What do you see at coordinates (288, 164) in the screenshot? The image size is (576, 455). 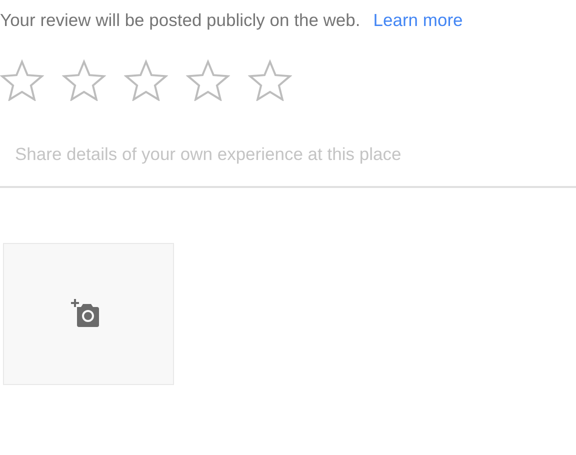 I see `review-field: Share details of your own experience at this place` at bounding box center [288, 164].